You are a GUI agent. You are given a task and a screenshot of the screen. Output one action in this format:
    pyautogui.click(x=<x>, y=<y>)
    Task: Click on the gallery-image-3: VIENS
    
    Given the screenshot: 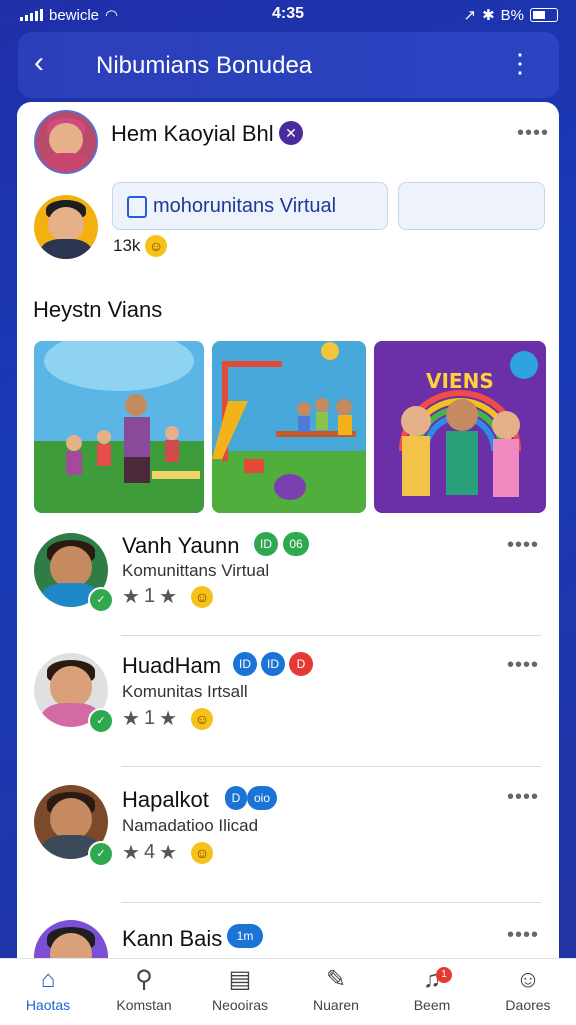 What is the action you would take?
    pyautogui.click(x=460, y=427)
    